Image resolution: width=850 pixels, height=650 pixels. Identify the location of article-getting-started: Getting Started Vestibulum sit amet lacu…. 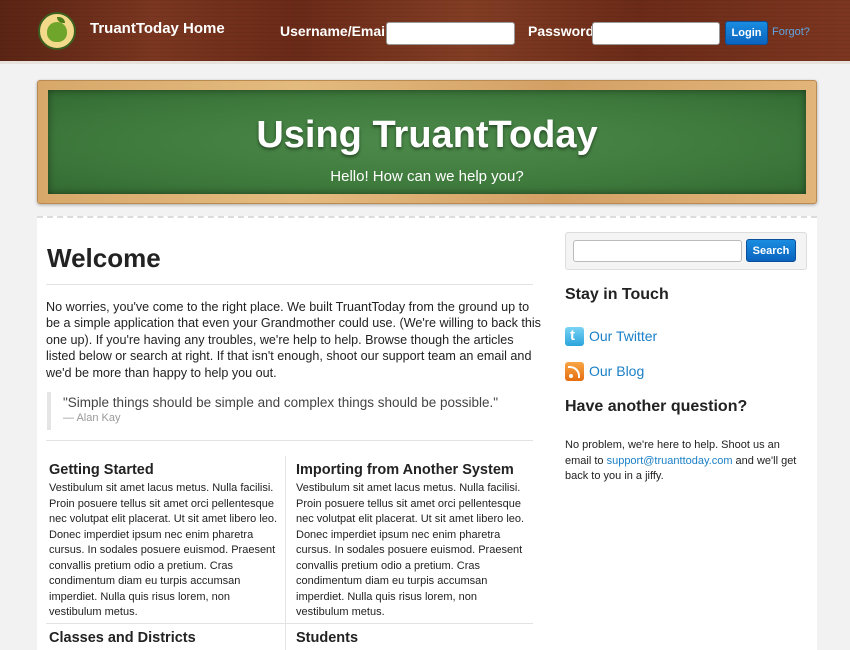
(165, 541).